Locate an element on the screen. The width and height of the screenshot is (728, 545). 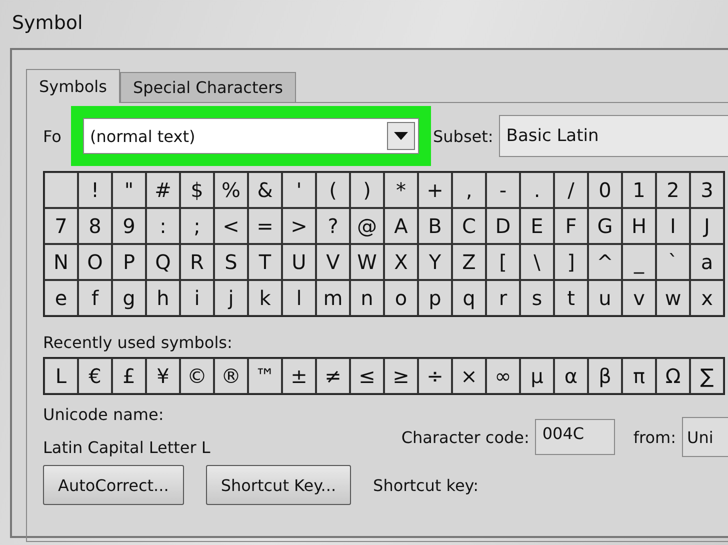
symbol-cell: ≥ is located at coordinates (401, 376).